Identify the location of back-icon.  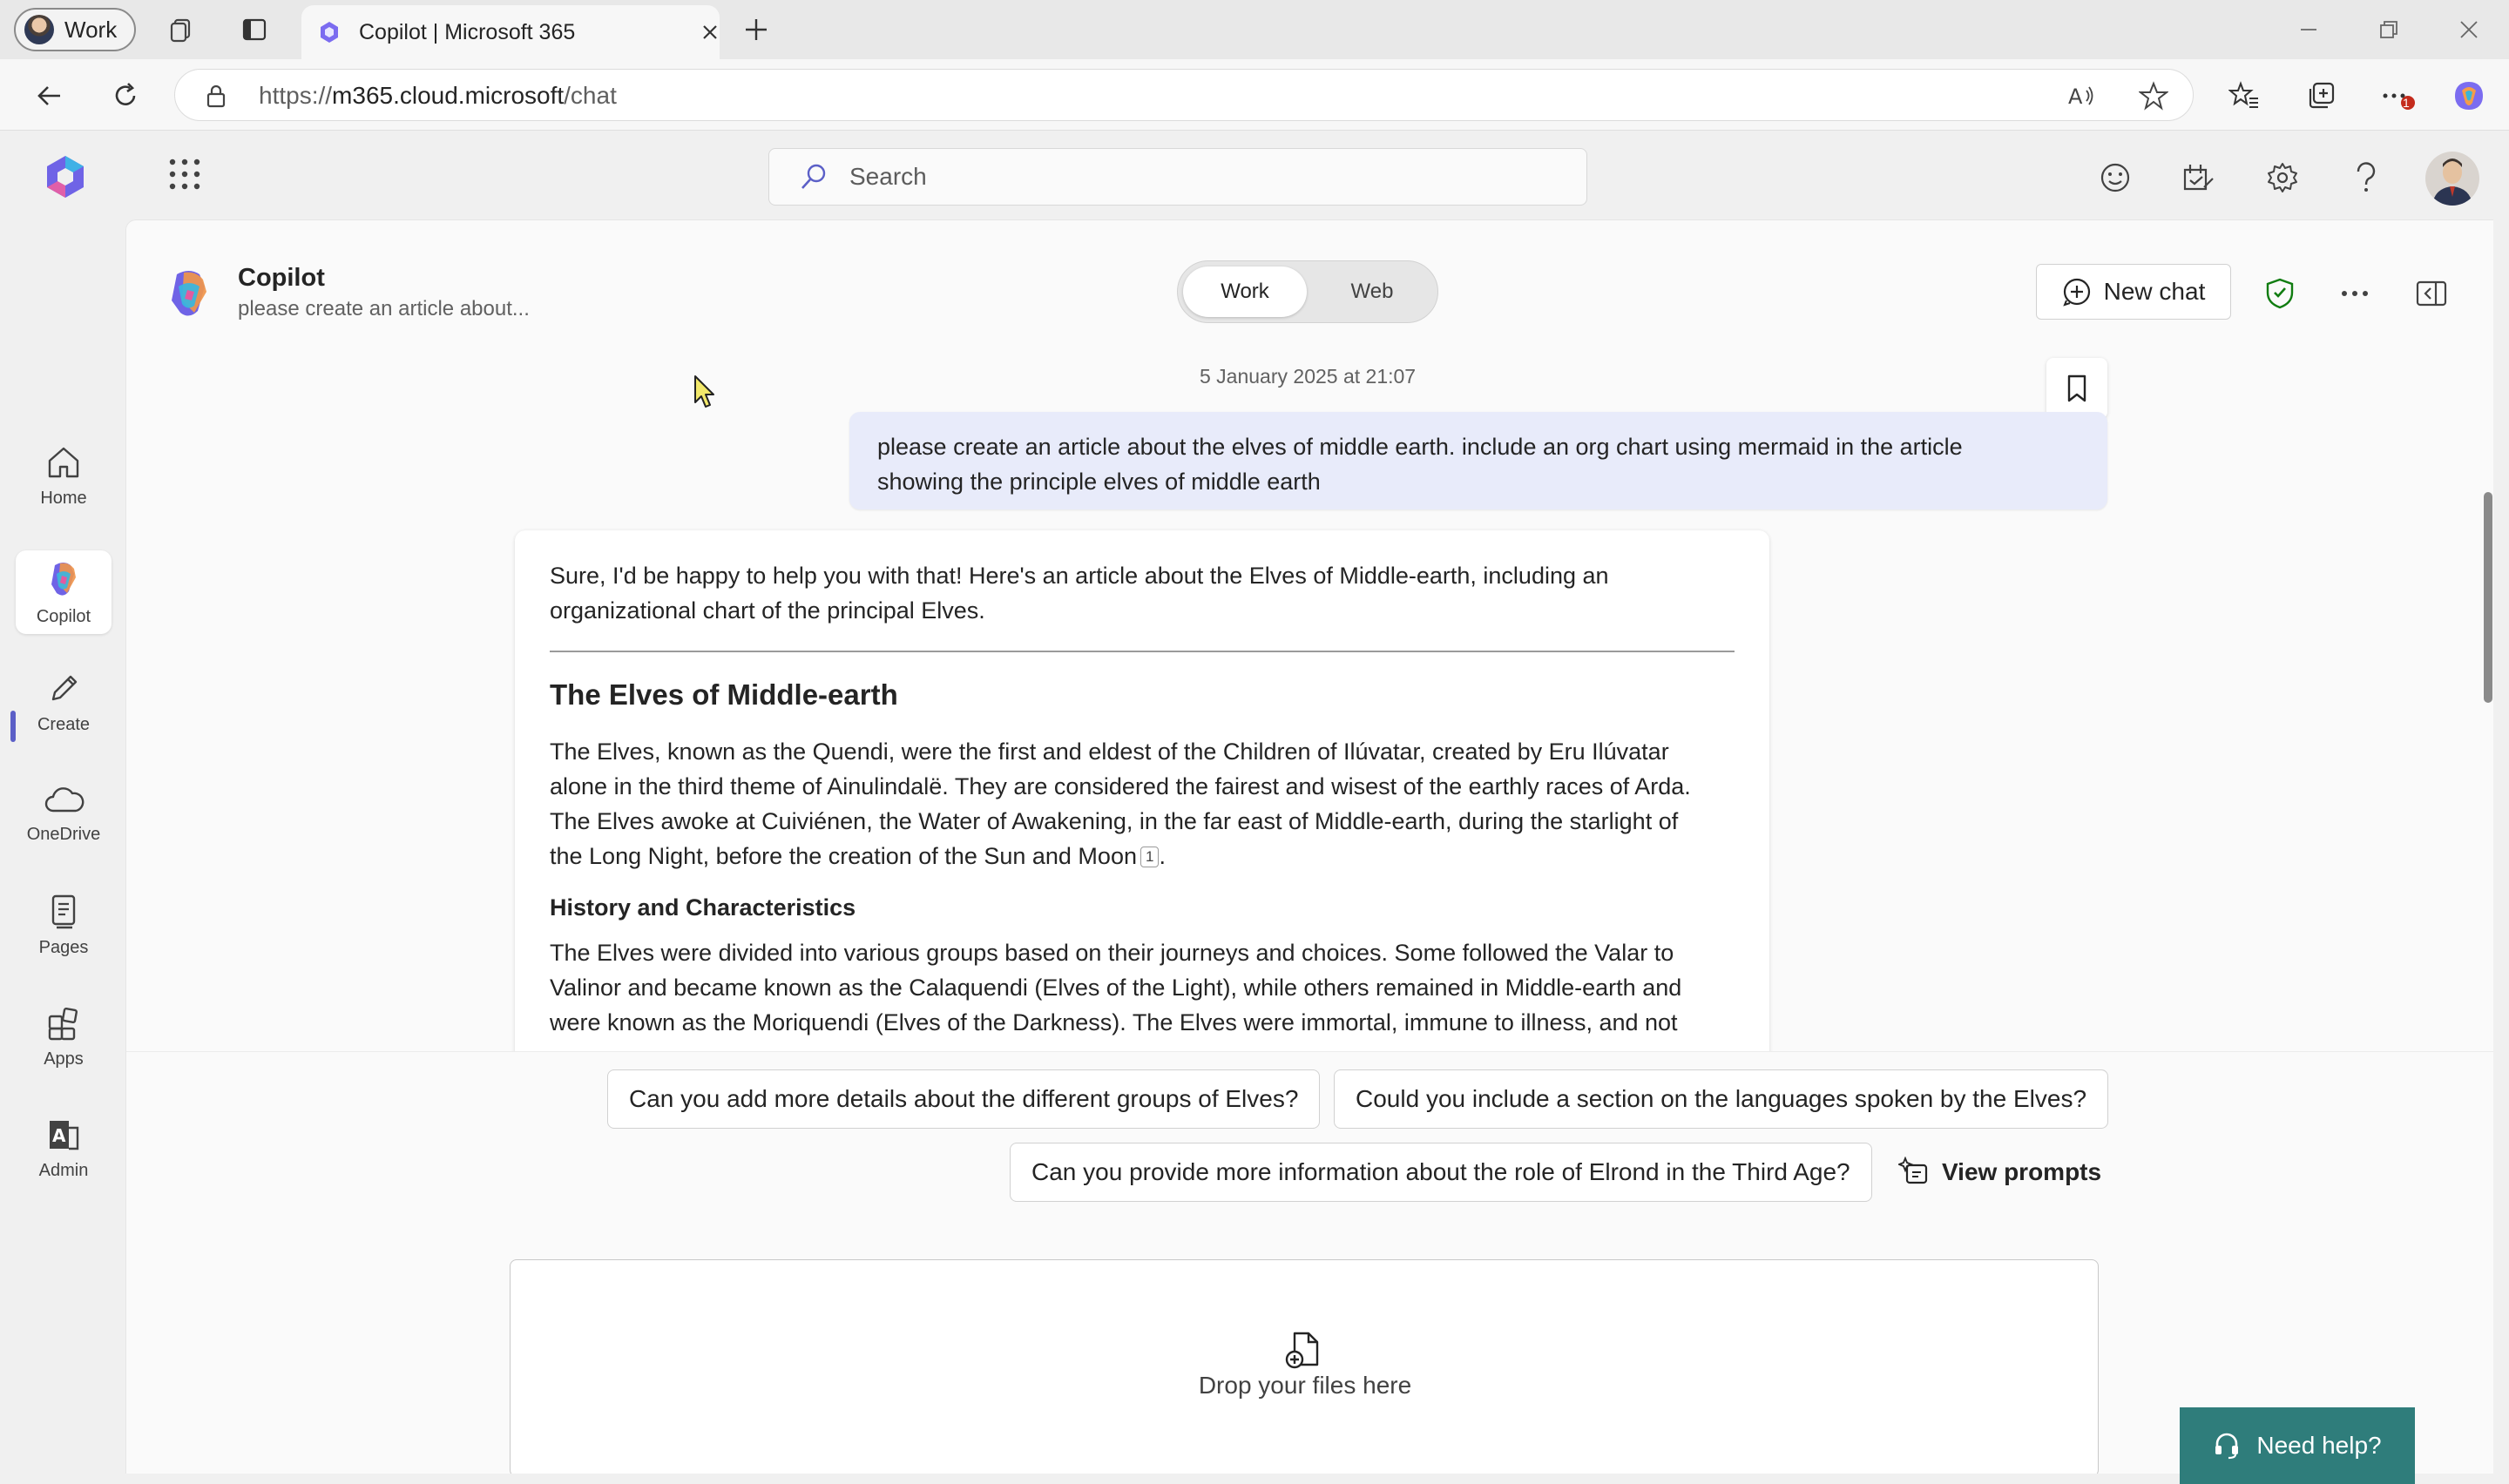
(49, 96).